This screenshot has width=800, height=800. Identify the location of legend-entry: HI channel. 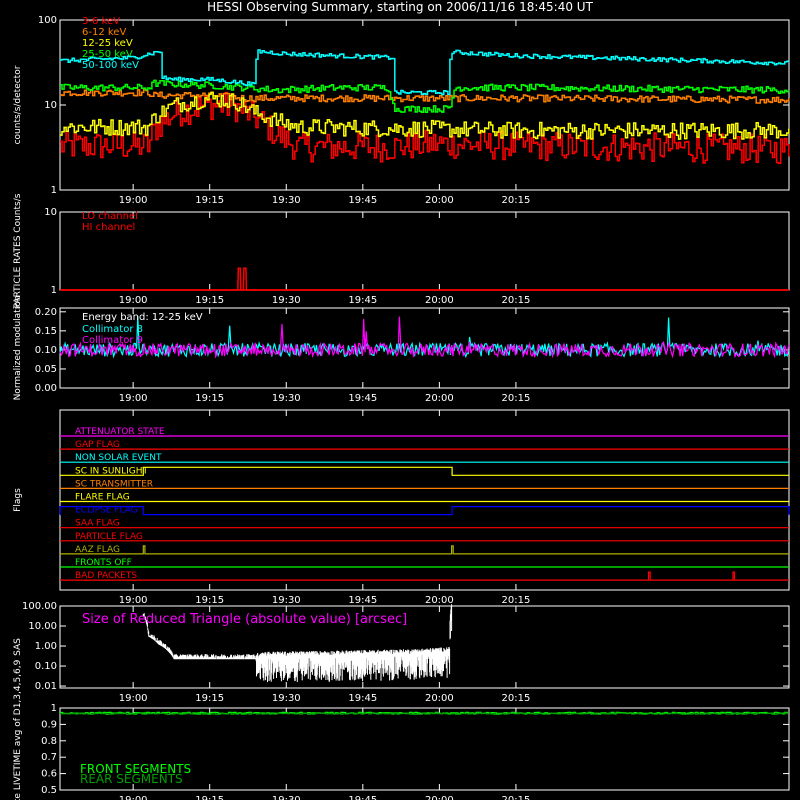
(108, 227).